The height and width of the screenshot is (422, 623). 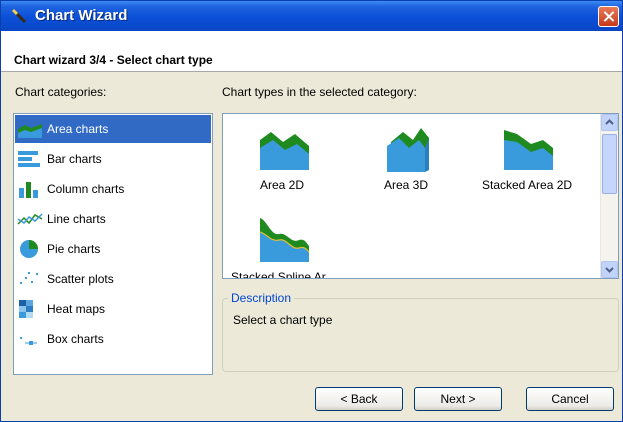 What do you see at coordinates (30, 219) in the screenshot?
I see `line-chart-icon` at bounding box center [30, 219].